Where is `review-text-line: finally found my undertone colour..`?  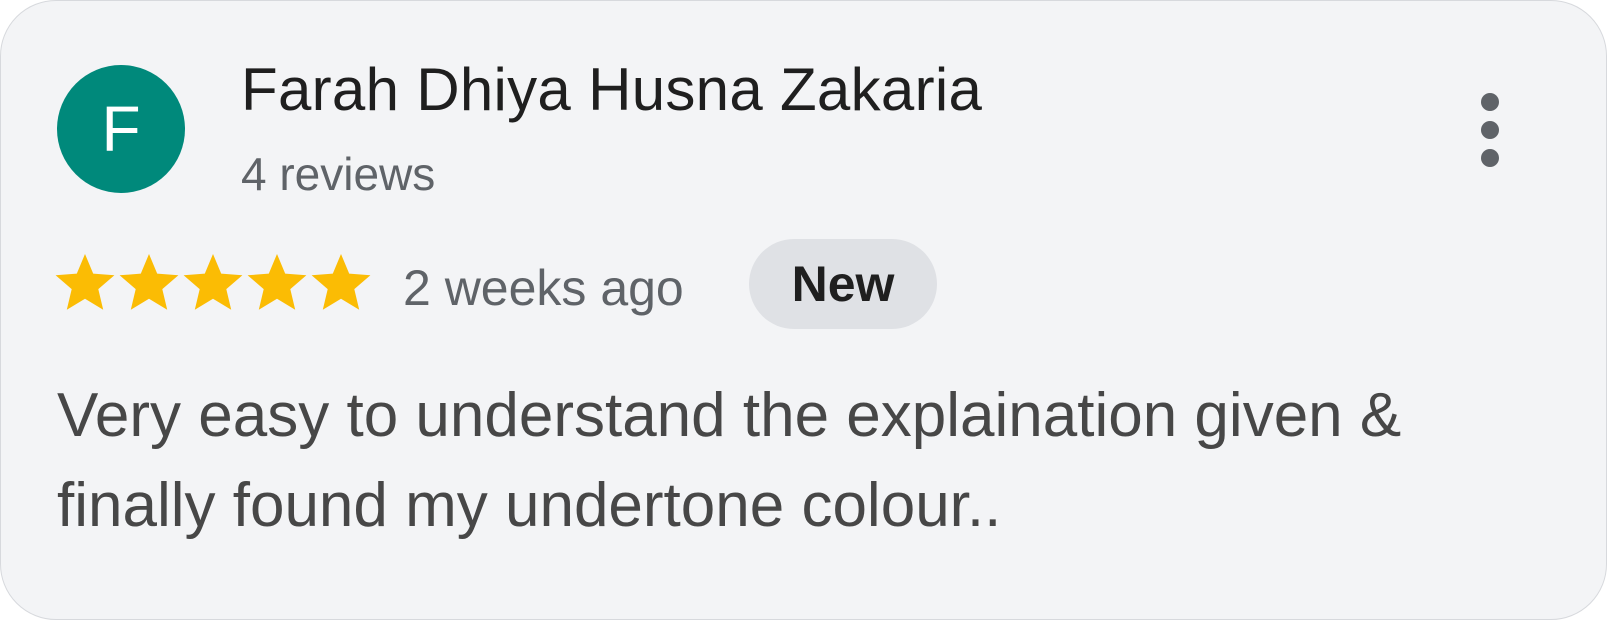 review-text-line: finally found my undertone colour.. is located at coordinates (529, 505).